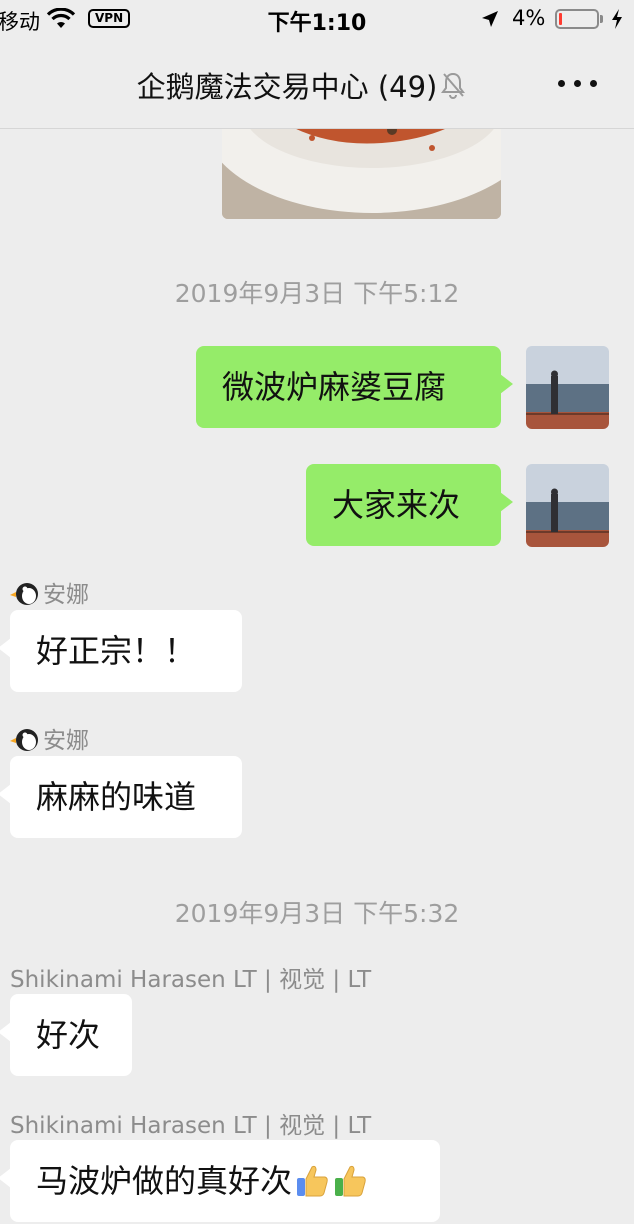 Image resolution: width=634 pixels, height=1224 pixels. I want to click on bell-slash-icon, so click(453, 85).